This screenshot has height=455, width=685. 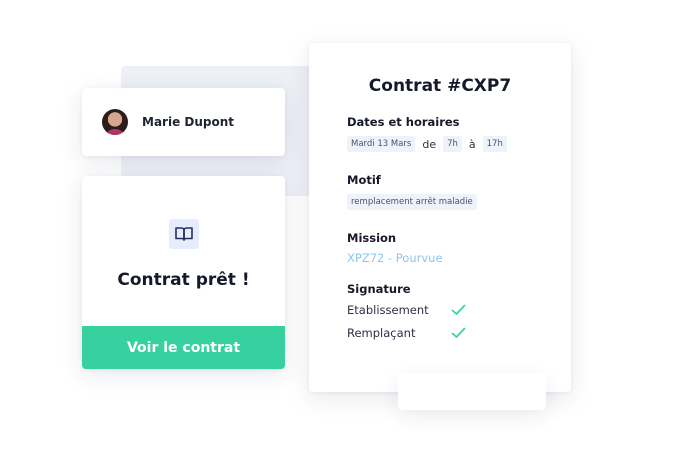 I want to click on motif-chip: remplacement arrêt maladie, so click(x=412, y=202).